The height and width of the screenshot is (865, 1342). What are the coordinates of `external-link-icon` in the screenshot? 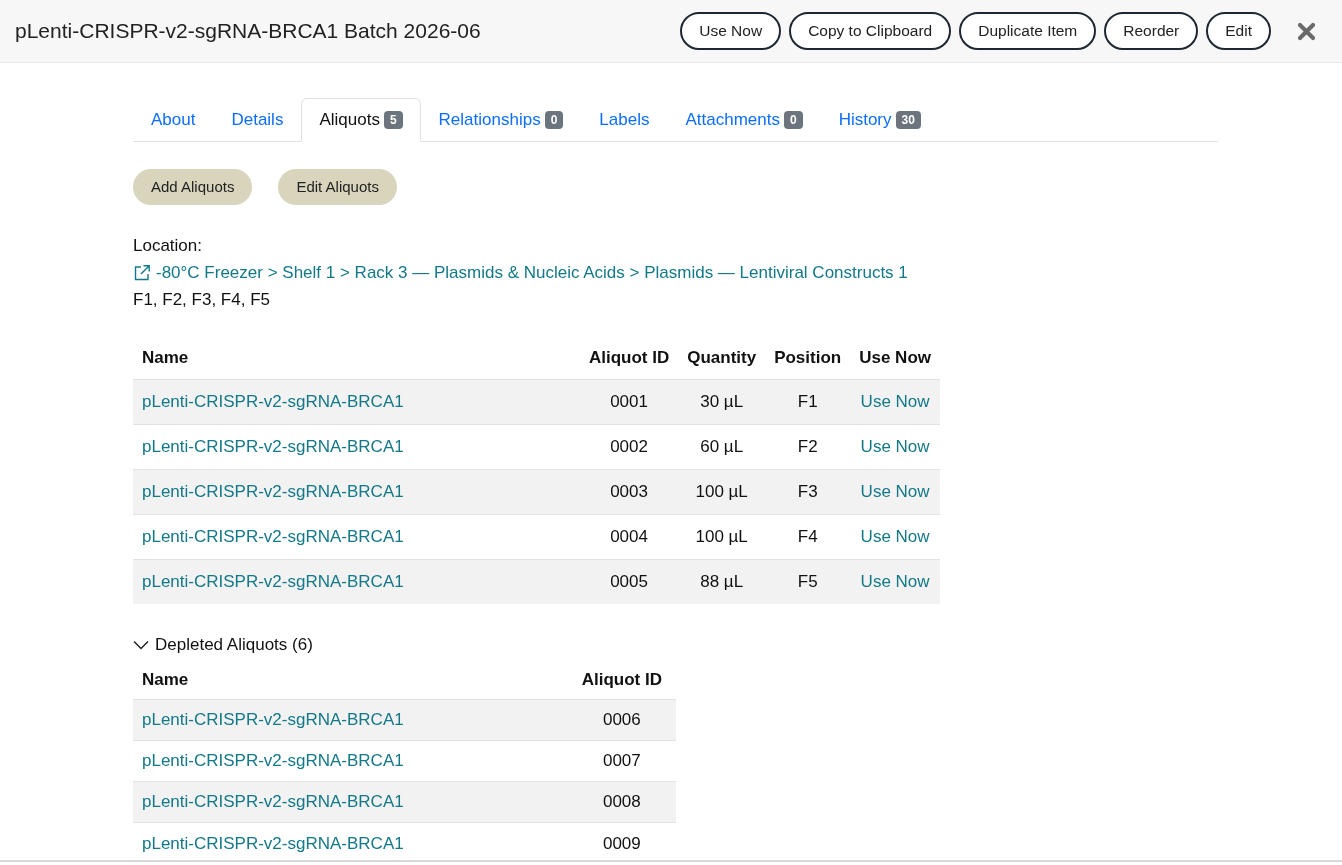 It's located at (142, 272).